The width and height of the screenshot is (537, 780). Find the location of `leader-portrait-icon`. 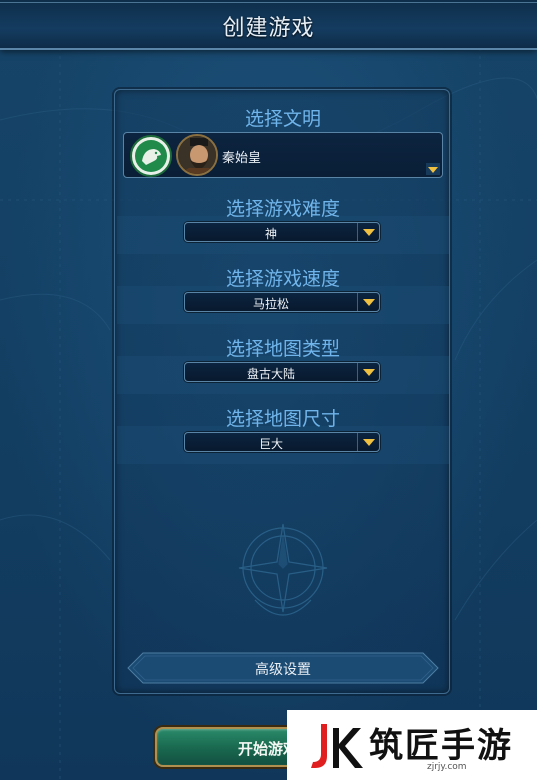

leader-portrait-icon is located at coordinates (197, 155).